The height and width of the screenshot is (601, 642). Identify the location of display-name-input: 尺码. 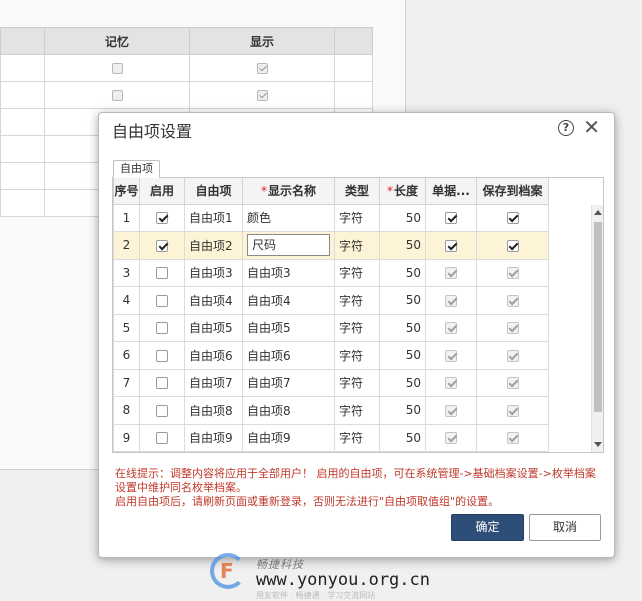
(288, 245).